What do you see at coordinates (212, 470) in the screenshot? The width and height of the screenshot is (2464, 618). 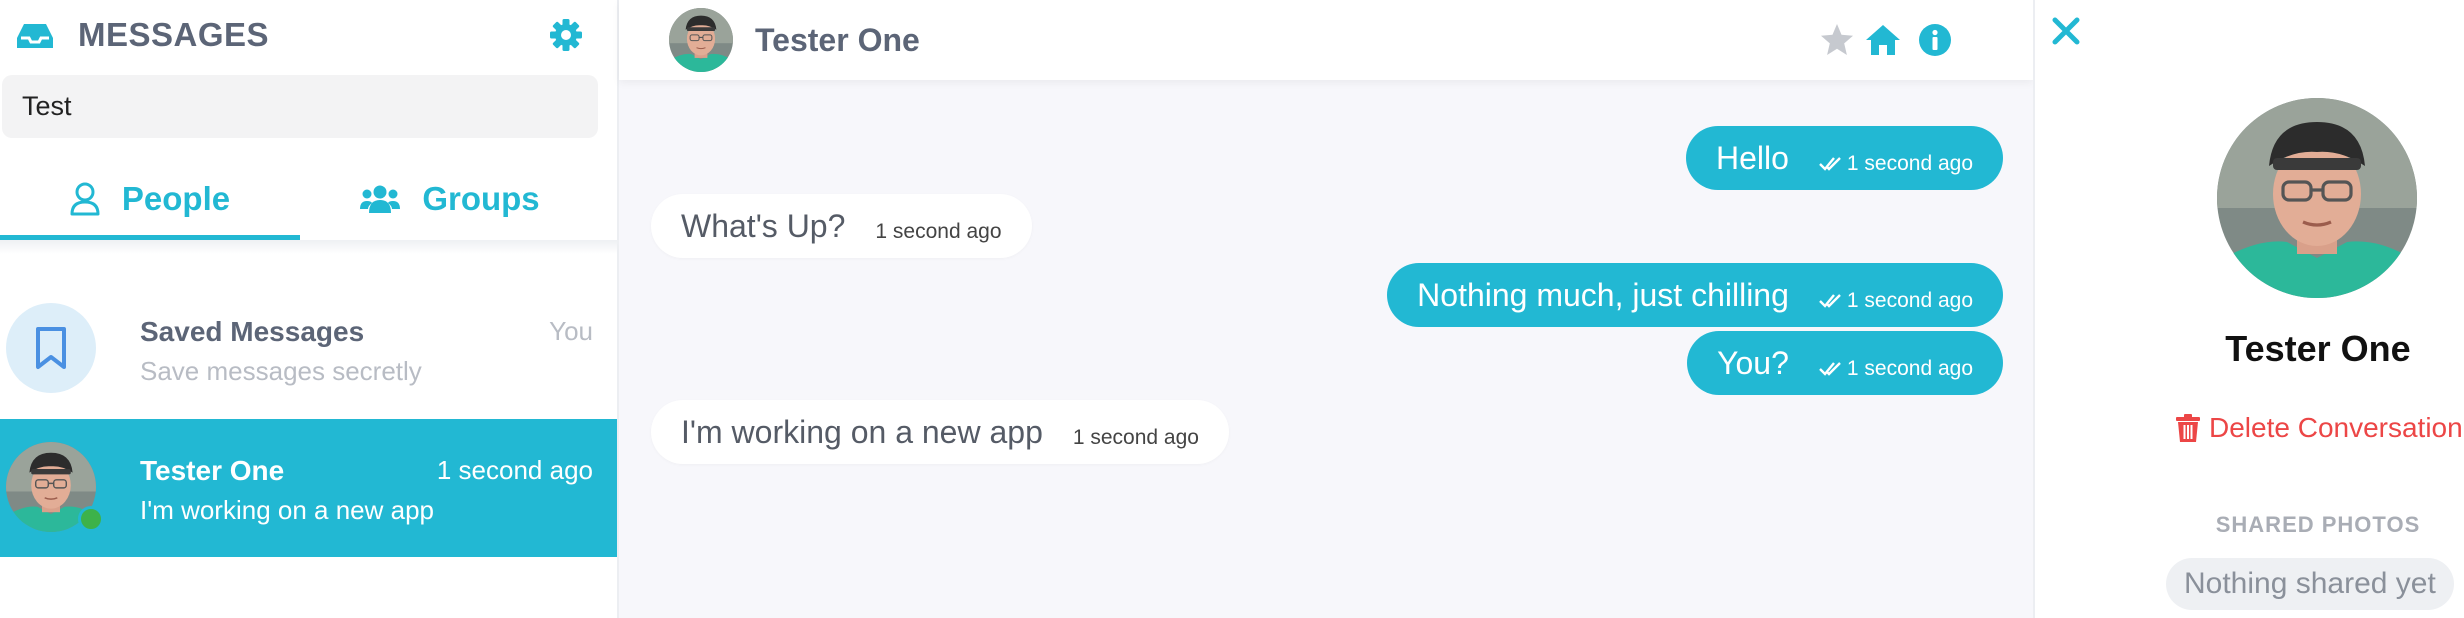 I see `conversation-name: Tester One` at bounding box center [212, 470].